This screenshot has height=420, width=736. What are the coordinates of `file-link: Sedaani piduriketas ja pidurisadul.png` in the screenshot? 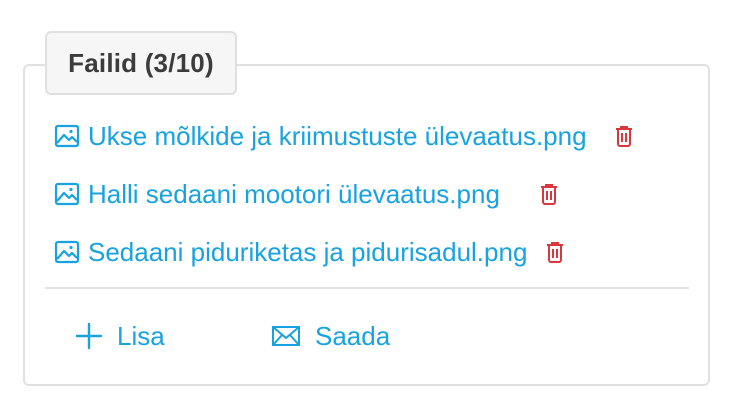 It's located at (307, 252).